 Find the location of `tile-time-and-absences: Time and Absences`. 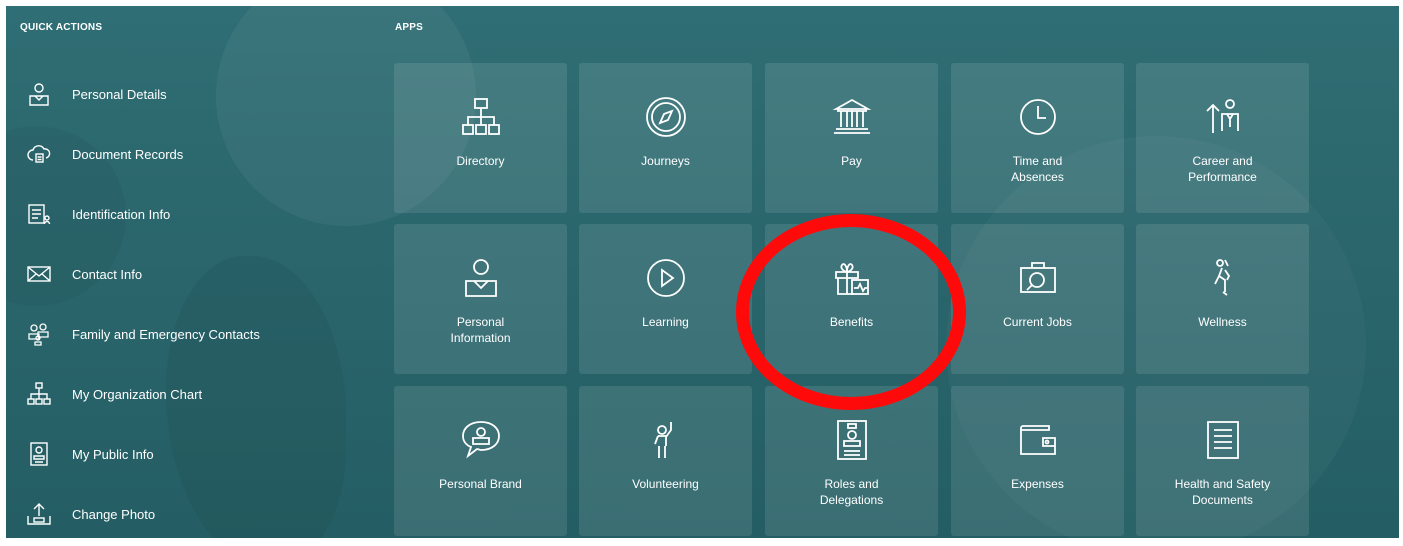

tile-time-and-absences: Time and Absences is located at coordinates (1037, 138).